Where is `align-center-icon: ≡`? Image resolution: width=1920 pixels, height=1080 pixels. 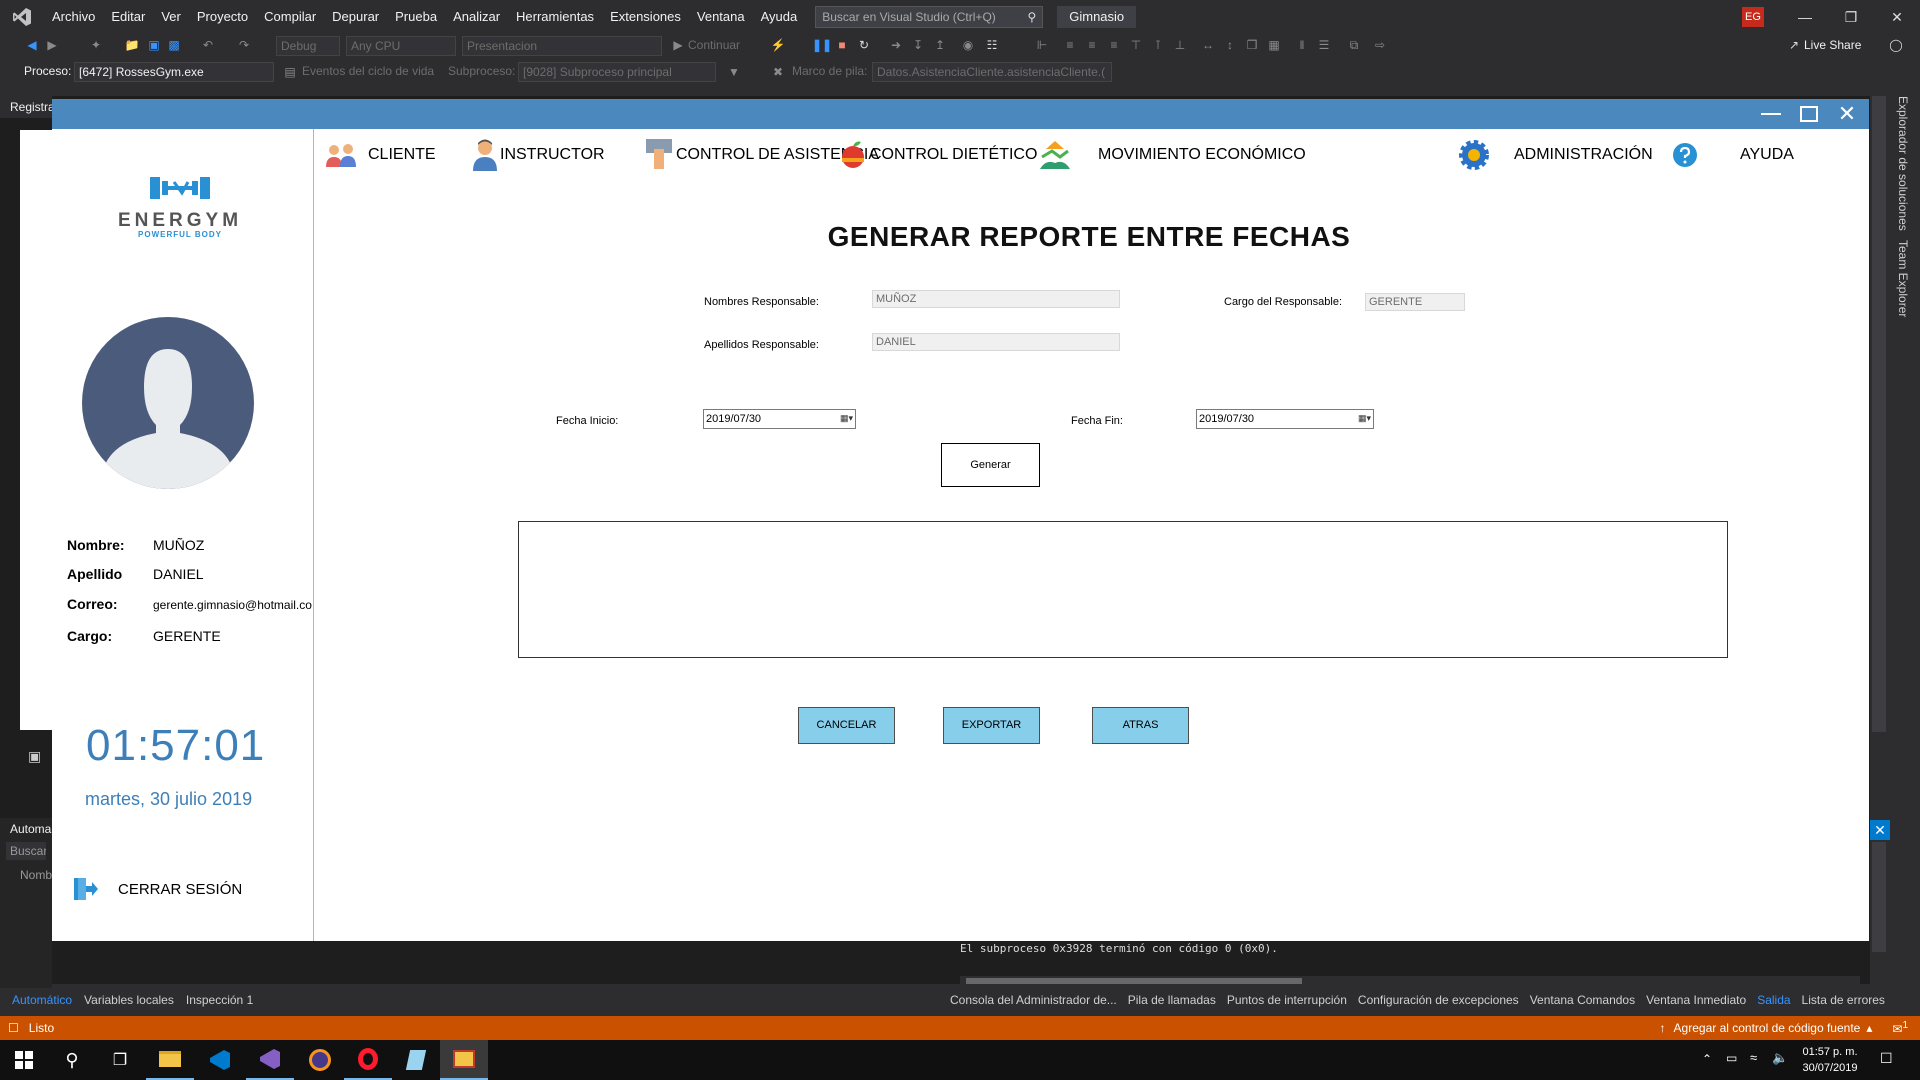
align-center-icon: ≡ is located at coordinates (1092, 45).